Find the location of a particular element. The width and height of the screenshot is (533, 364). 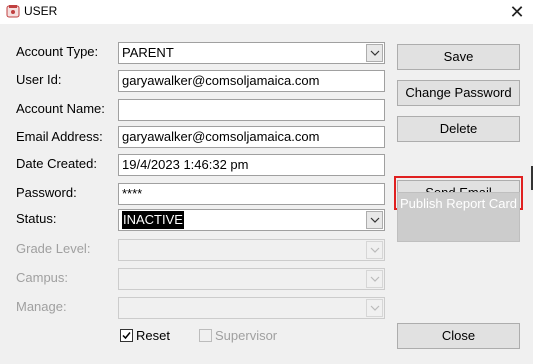

status-value: INACTIVE is located at coordinates (153, 220).